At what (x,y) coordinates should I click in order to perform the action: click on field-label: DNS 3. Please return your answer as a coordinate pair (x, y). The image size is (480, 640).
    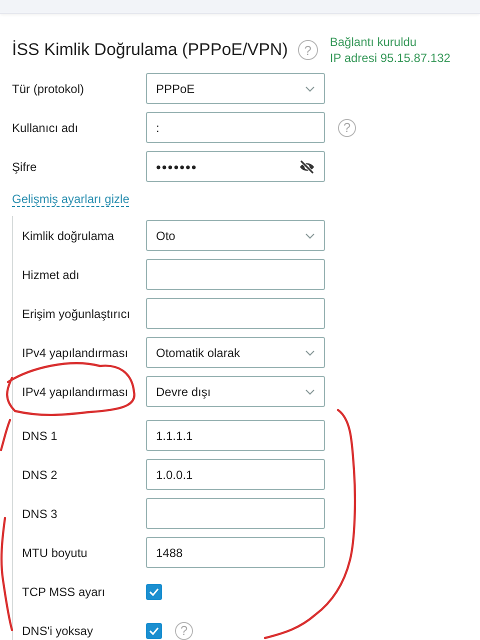
    Looking at the image, I should click on (40, 513).